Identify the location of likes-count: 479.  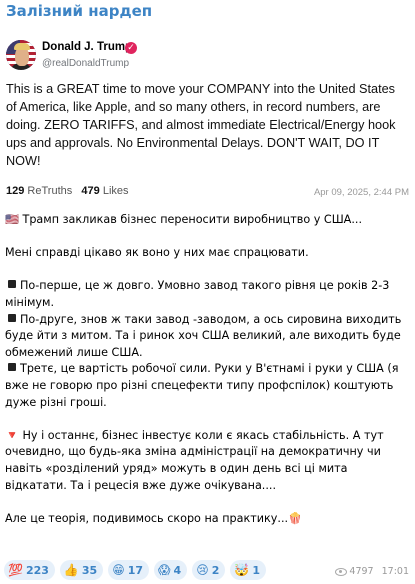
(90, 191).